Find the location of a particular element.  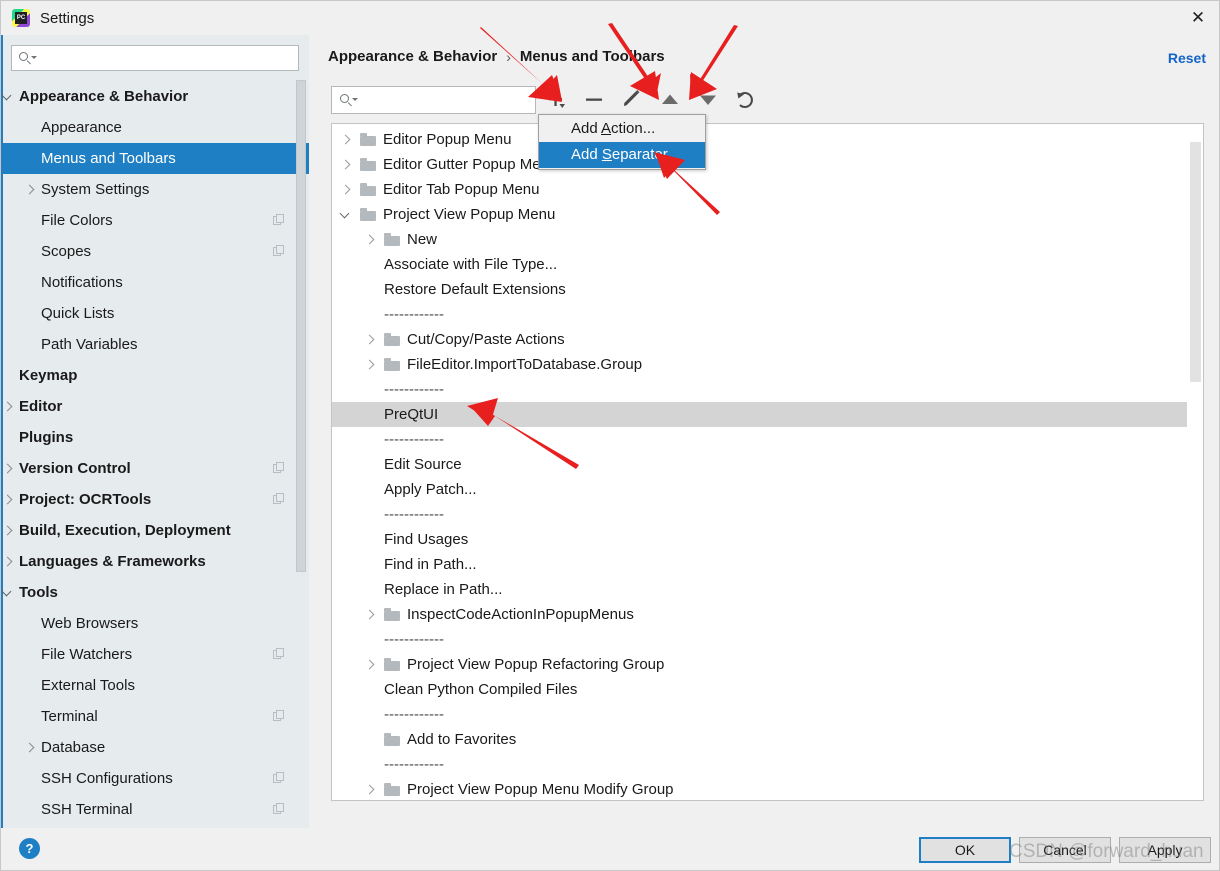

menu-tree-row: Restore Default Extensions is located at coordinates (759, 289).